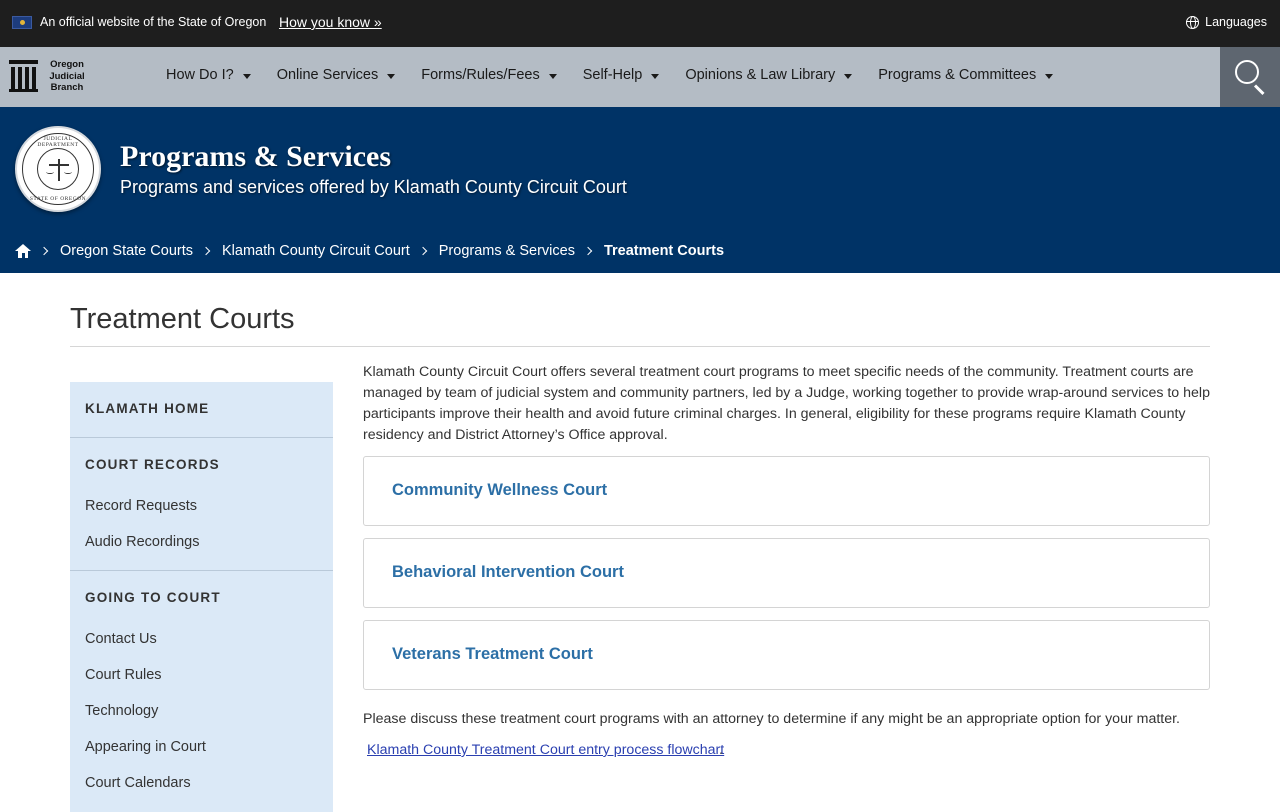 The height and width of the screenshot is (812, 1280). What do you see at coordinates (612, 75) in the screenshot?
I see `nav-item-label: Self-Help` at bounding box center [612, 75].